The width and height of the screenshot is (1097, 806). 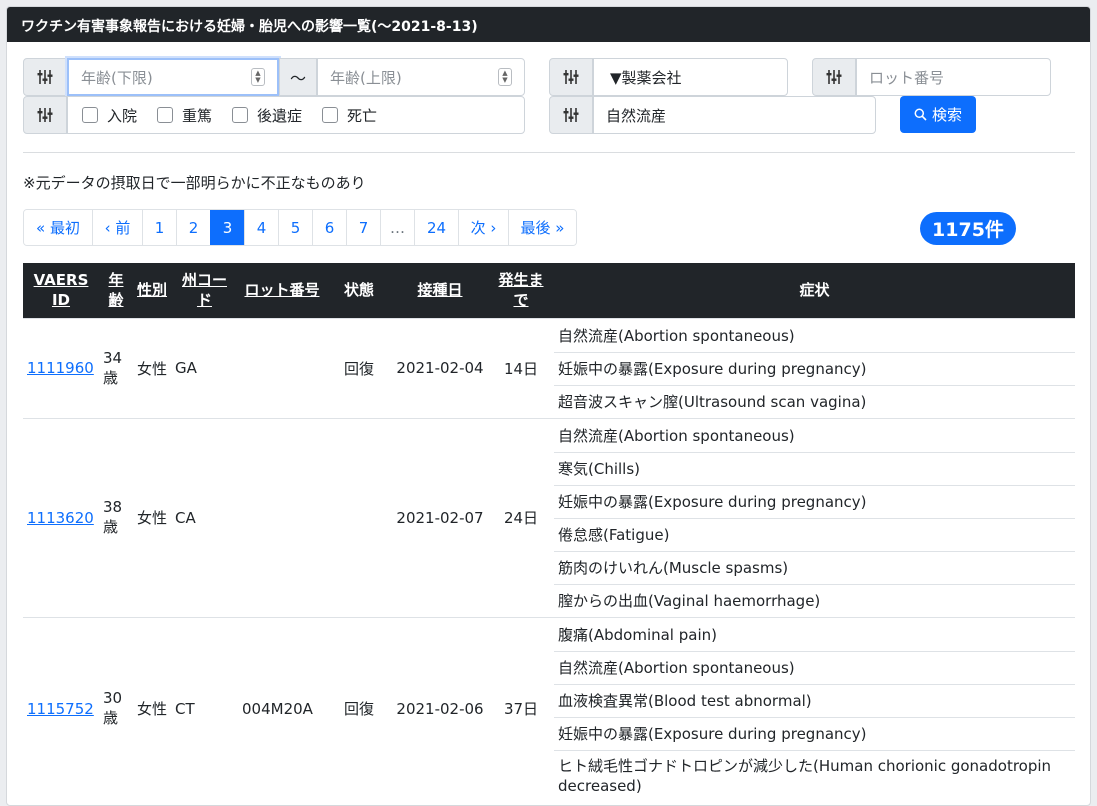 What do you see at coordinates (60, 518) in the screenshot?
I see `vaers-id-link: 1113620` at bounding box center [60, 518].